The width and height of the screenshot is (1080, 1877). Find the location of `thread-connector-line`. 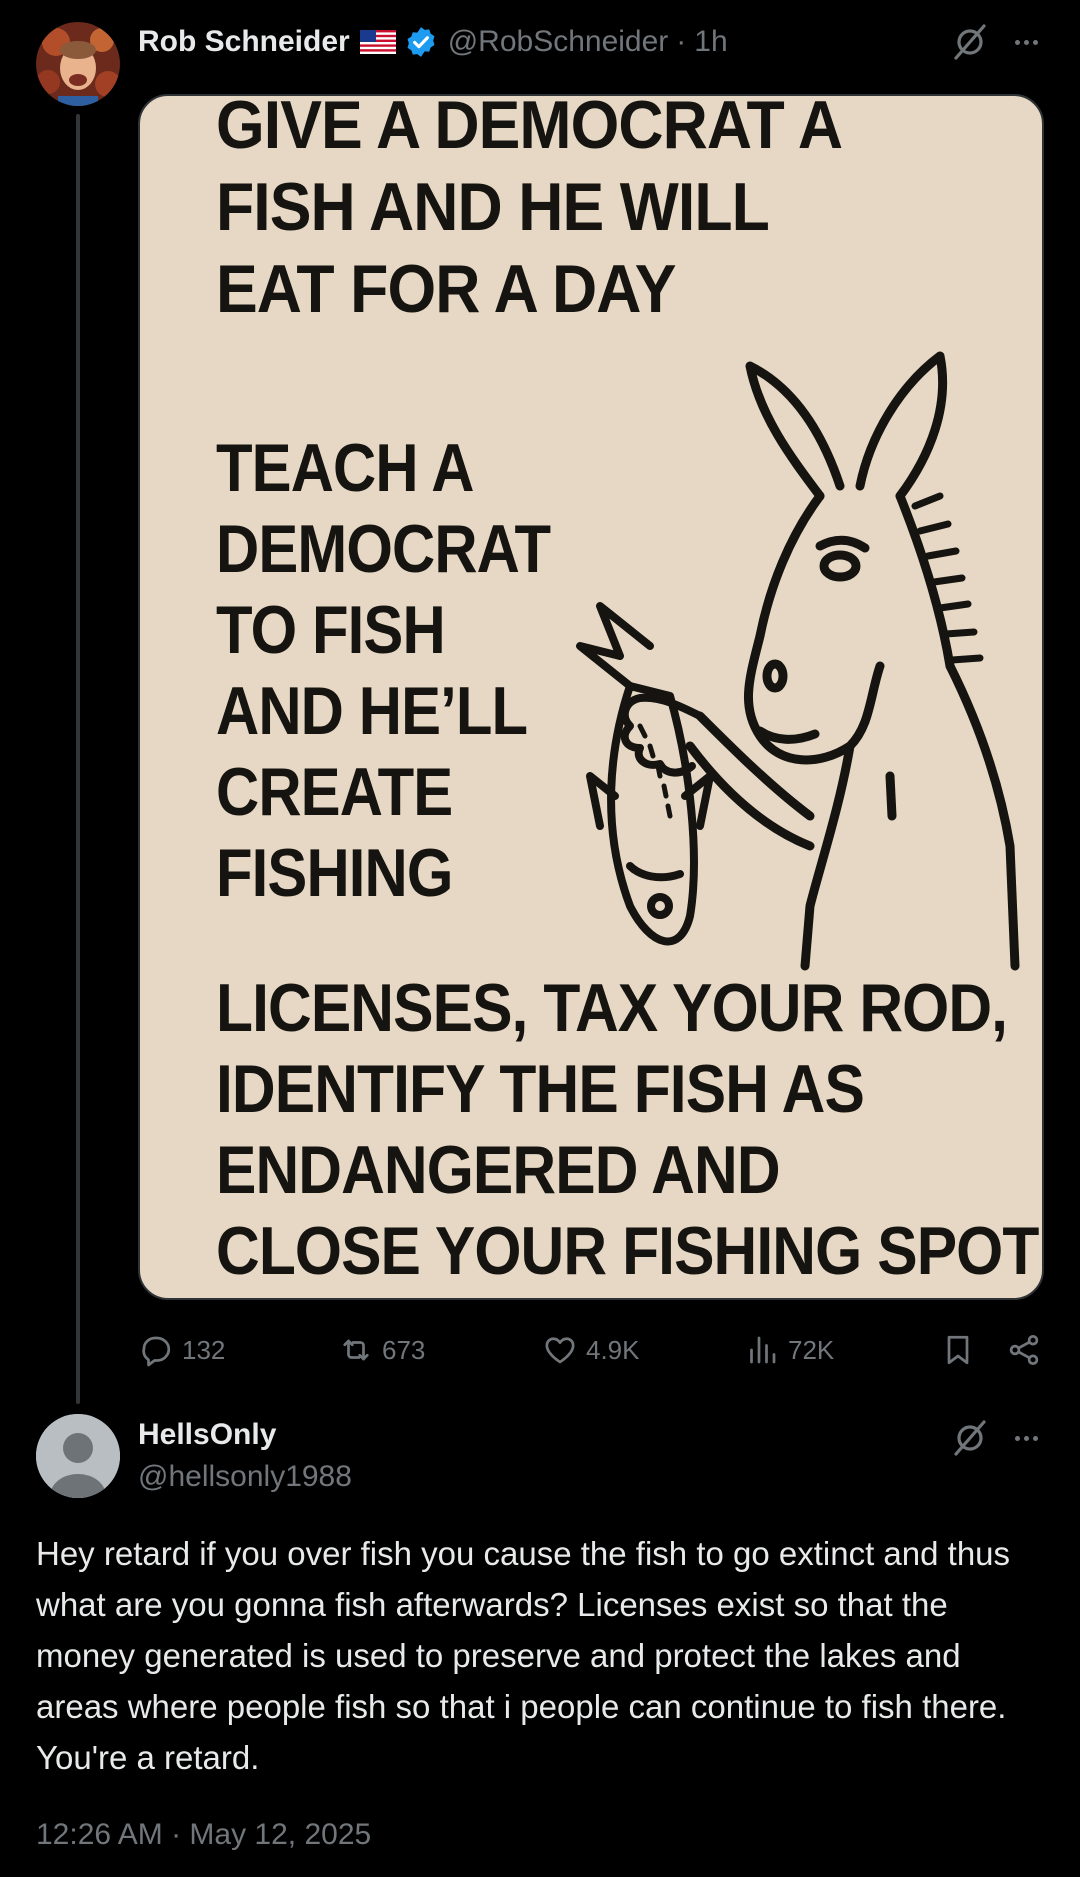

thread-connector-line is located at coordinates (78, 759).